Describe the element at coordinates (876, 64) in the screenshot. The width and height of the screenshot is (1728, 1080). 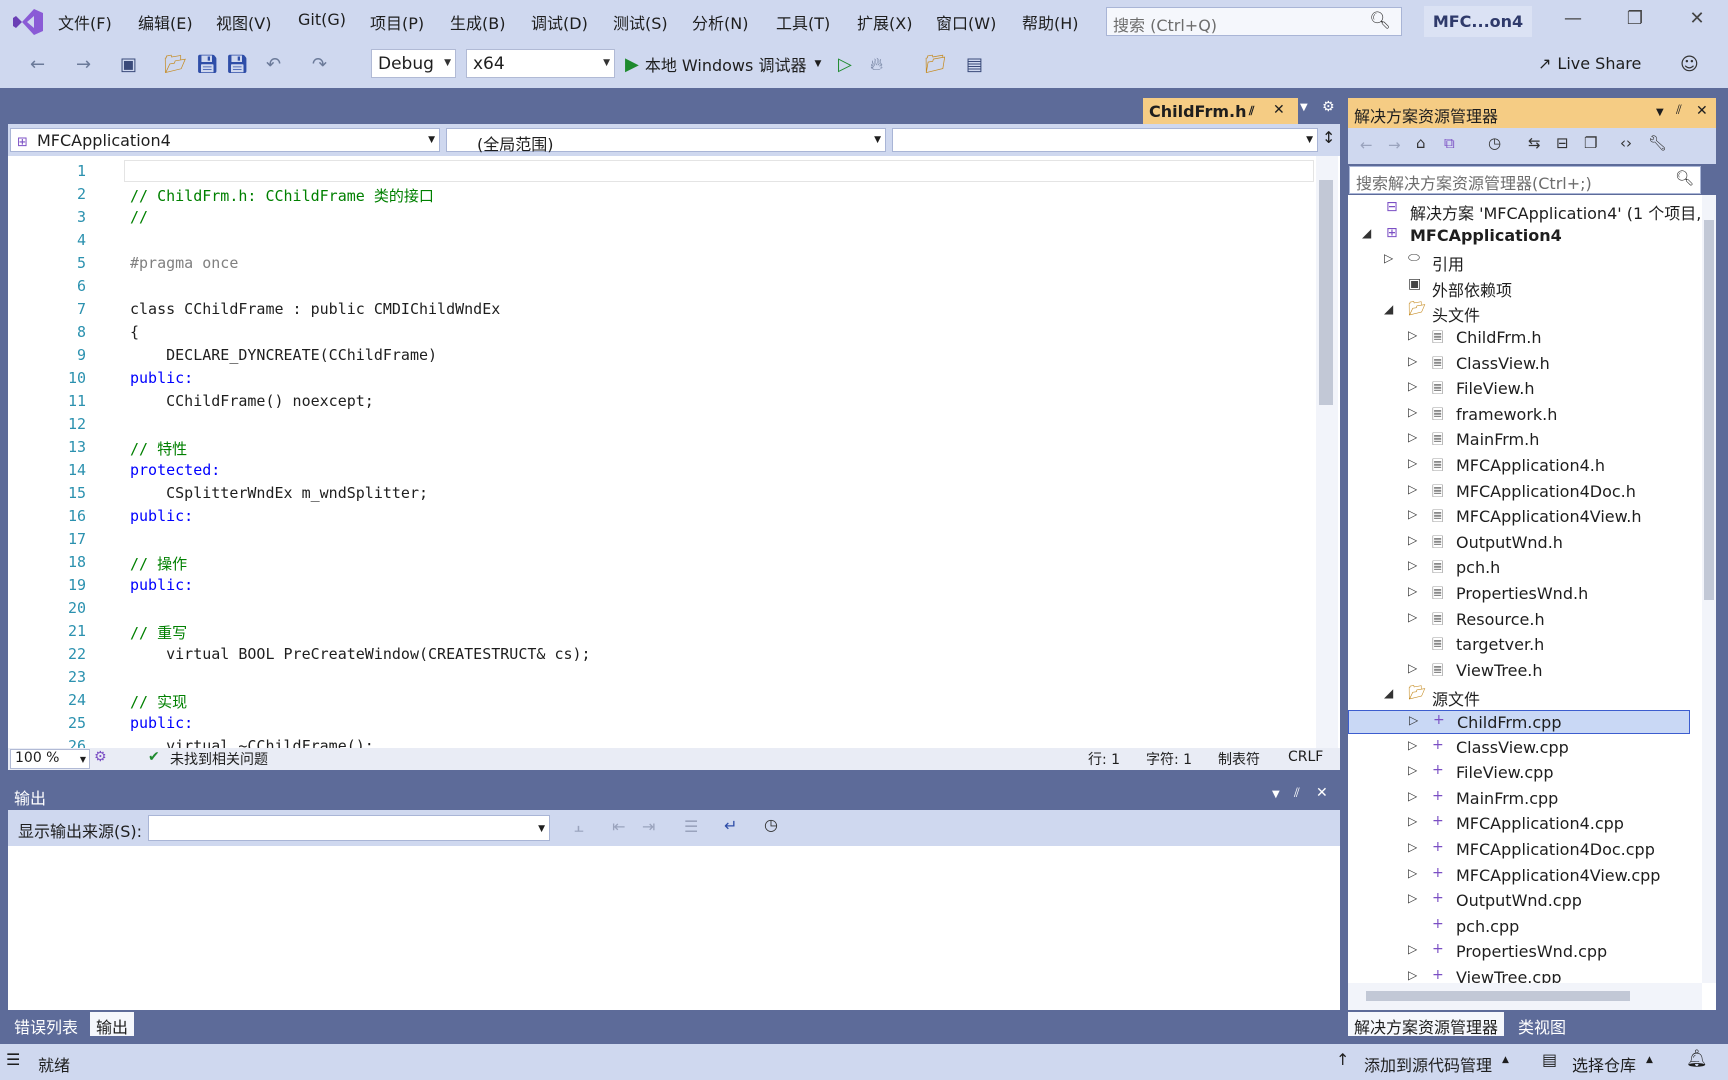
I see `hot-reload-icon: 🔥︎` at that location.